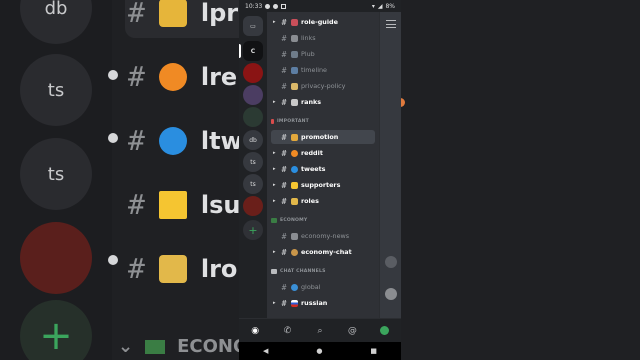  What do you see at coordinates (311, 287) in the screenshot?
I see `channel-name: global` at bounding box center [311, 287].